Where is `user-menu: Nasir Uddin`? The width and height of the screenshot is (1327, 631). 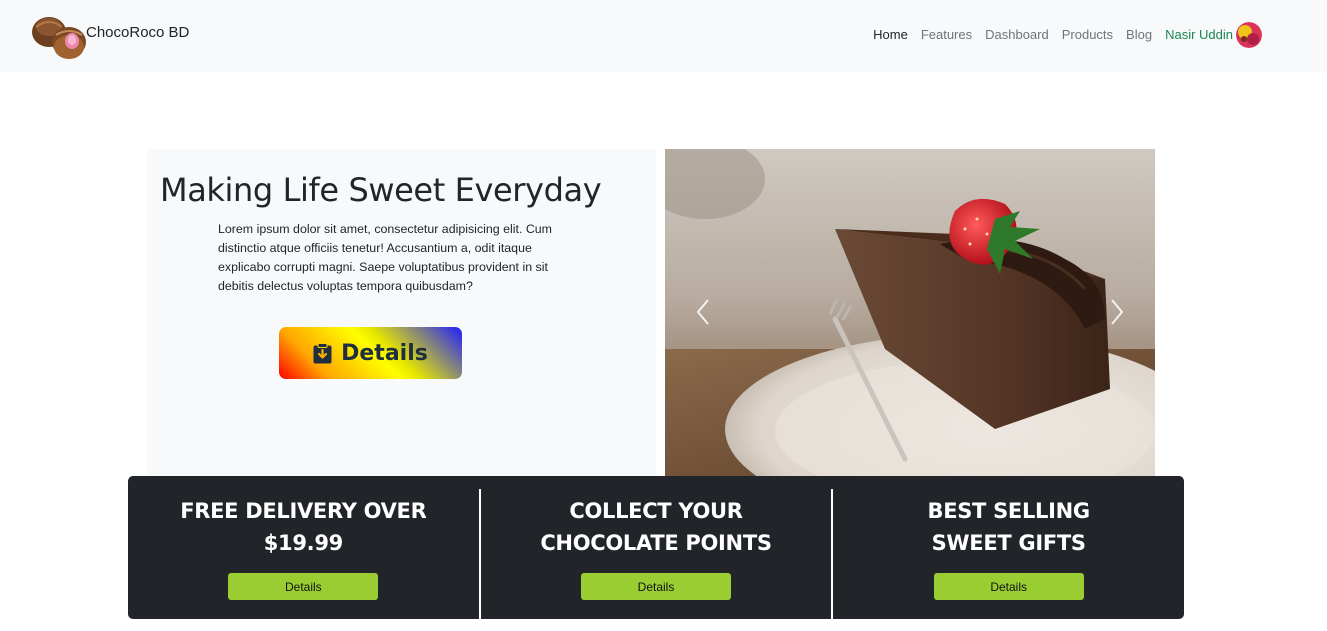 user-menu: Nasir Uddin is located at coordinates (1213, 35).